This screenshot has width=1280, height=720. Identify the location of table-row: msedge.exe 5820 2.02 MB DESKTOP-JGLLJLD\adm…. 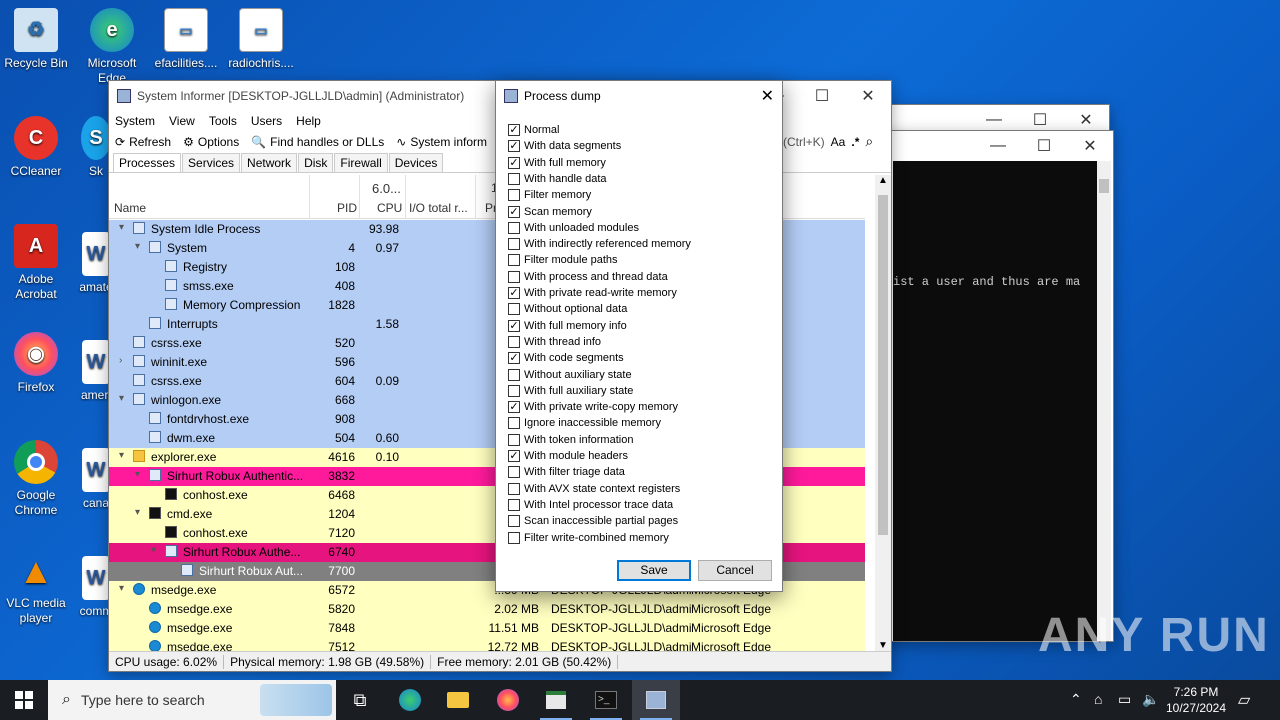
(487, 609).